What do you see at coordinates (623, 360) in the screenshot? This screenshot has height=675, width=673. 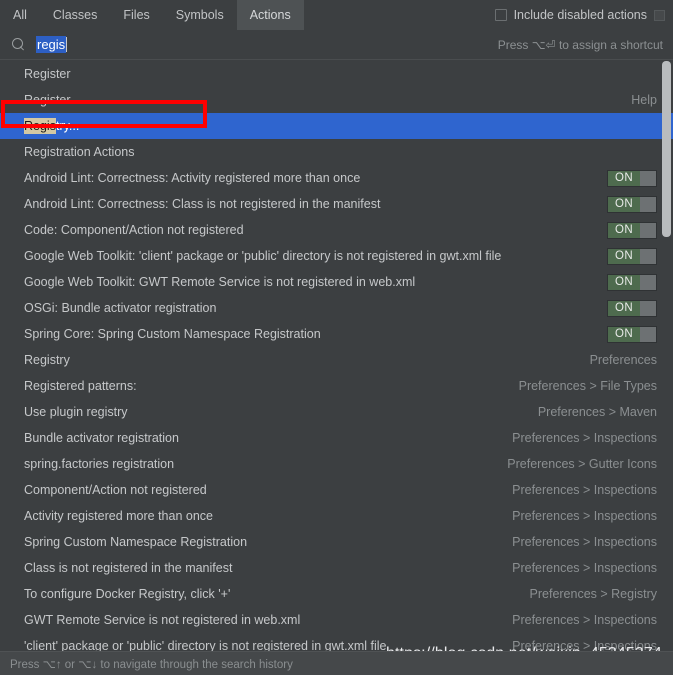 I see `result-row-location: Preferences` at bounding box center [623, 360].